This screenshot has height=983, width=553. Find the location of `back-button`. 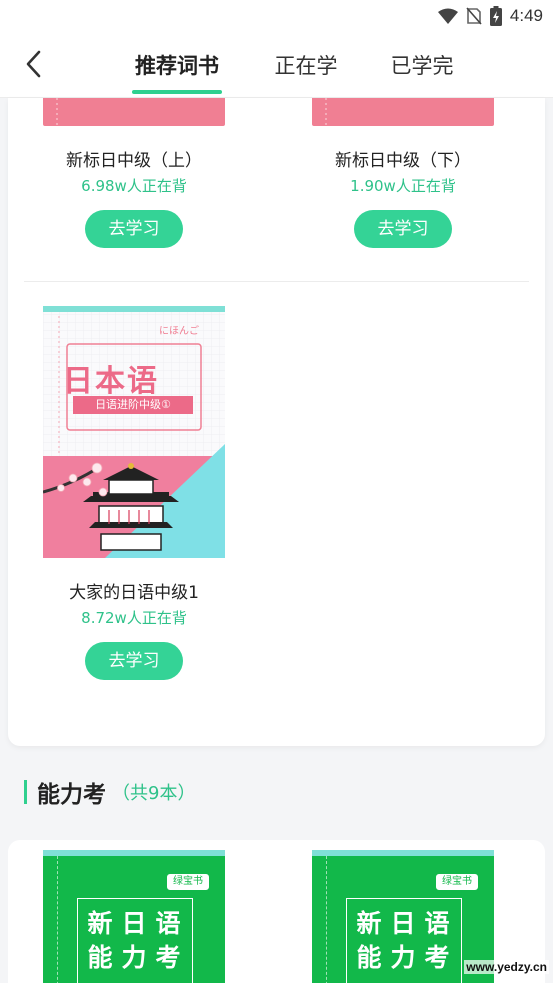

back-button is located at coordinates (33, 64).